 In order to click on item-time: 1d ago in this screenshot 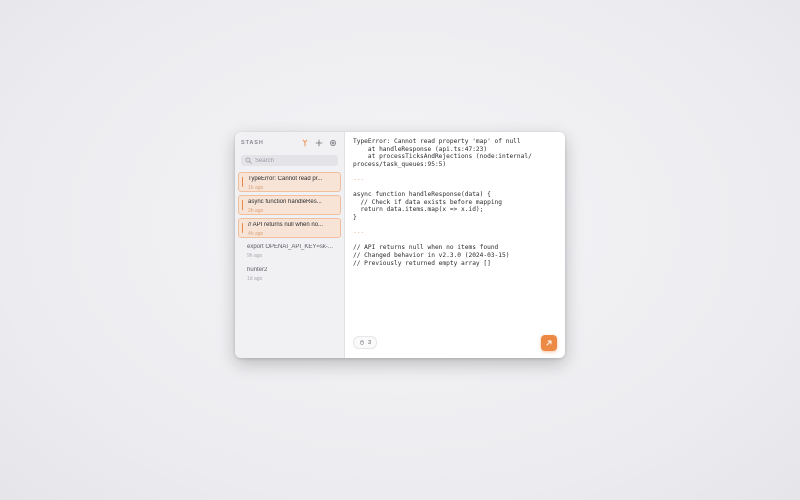, I will do `click(255, 279)`.